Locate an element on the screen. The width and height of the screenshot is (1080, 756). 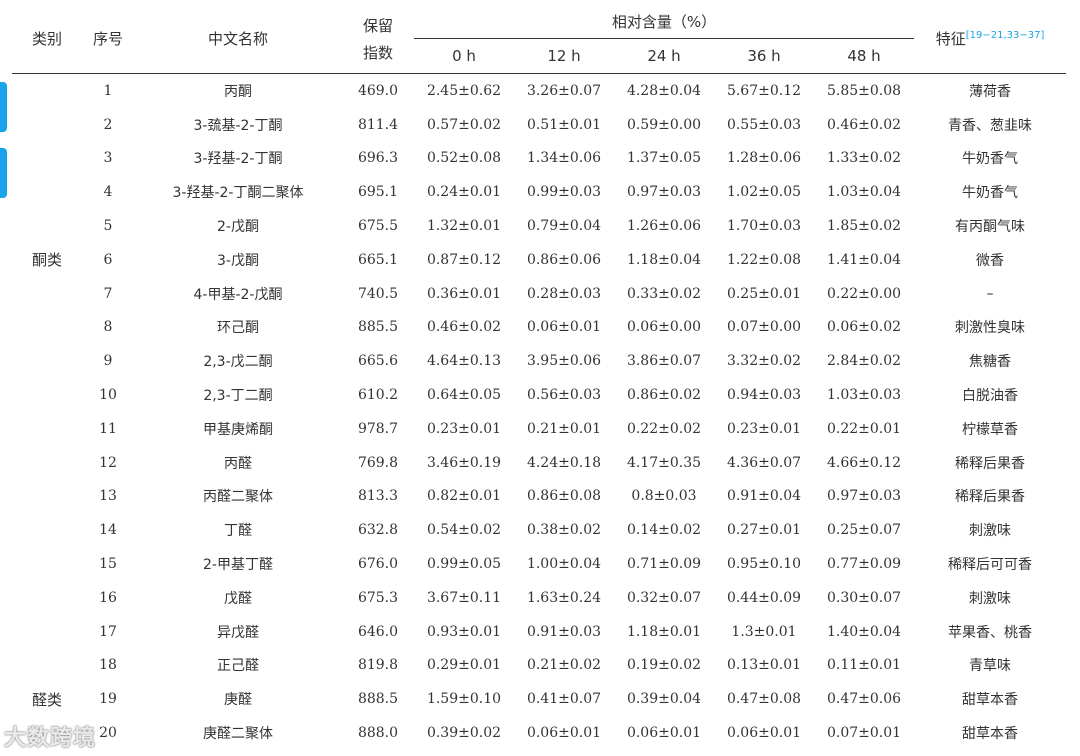
header-retention-index: 保留 指数 is located at coordinates (378, 39).